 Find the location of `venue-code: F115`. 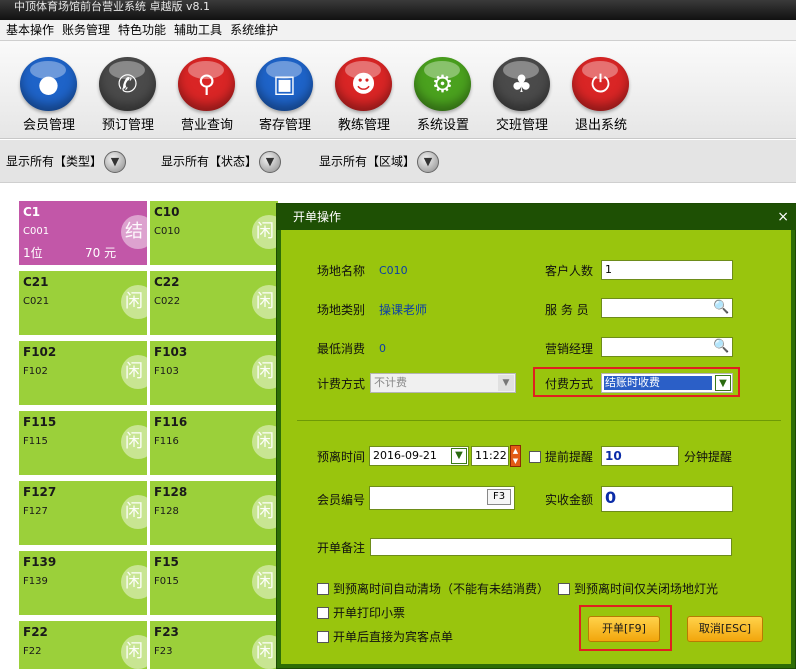

venue-code: F115 is located at coordinates (35, 441).